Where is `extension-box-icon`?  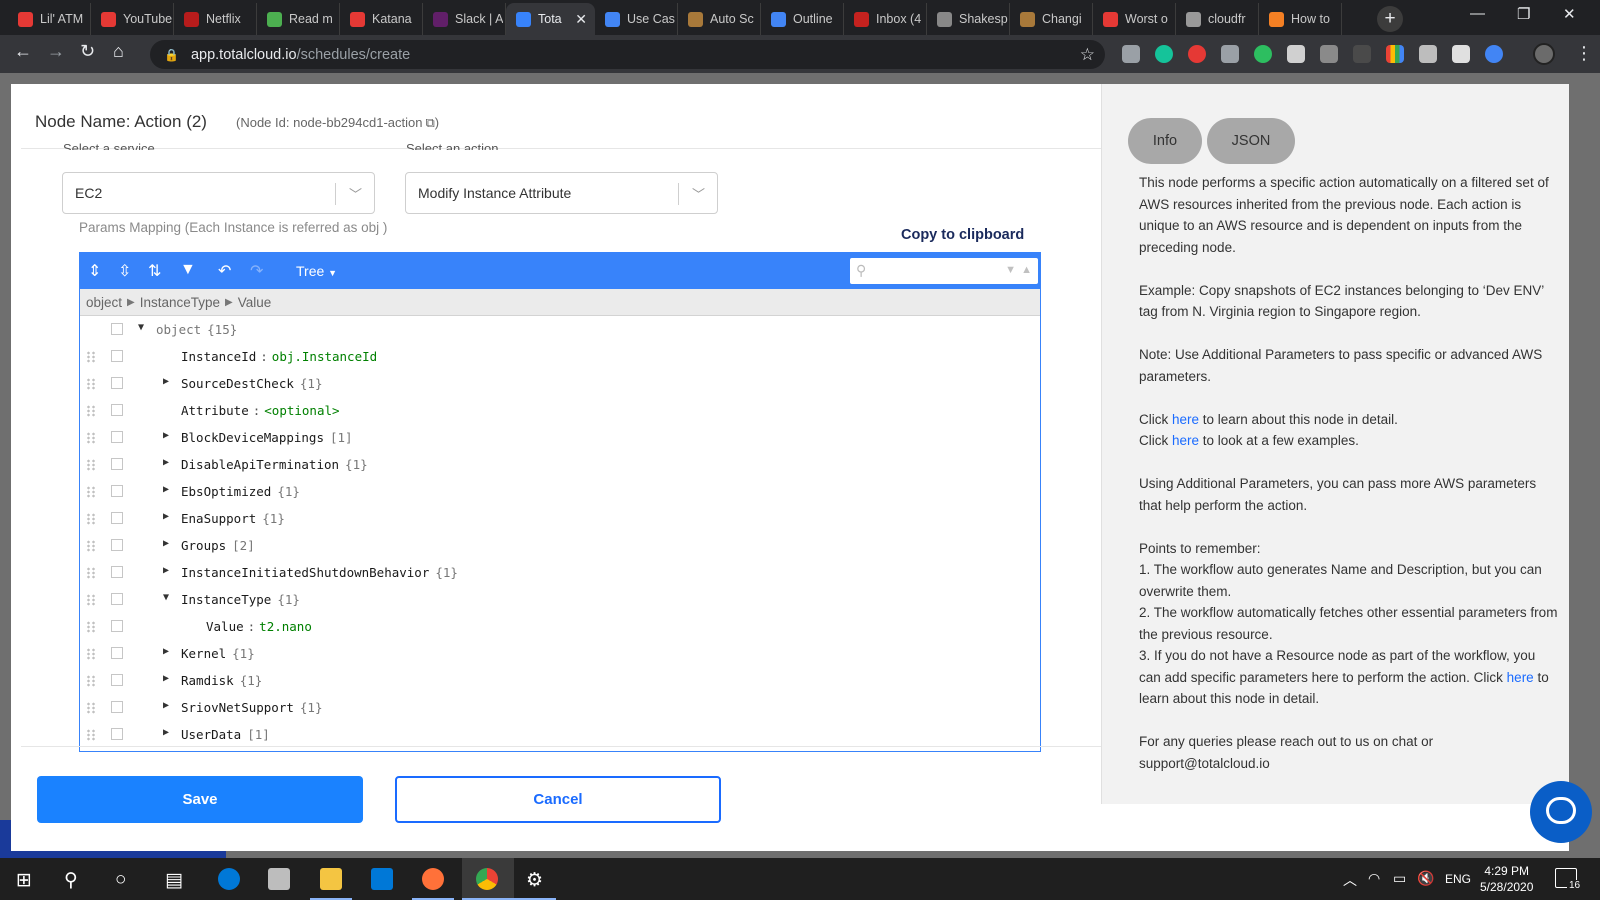 extension-box-icon is located at coordinates (1428, 54).